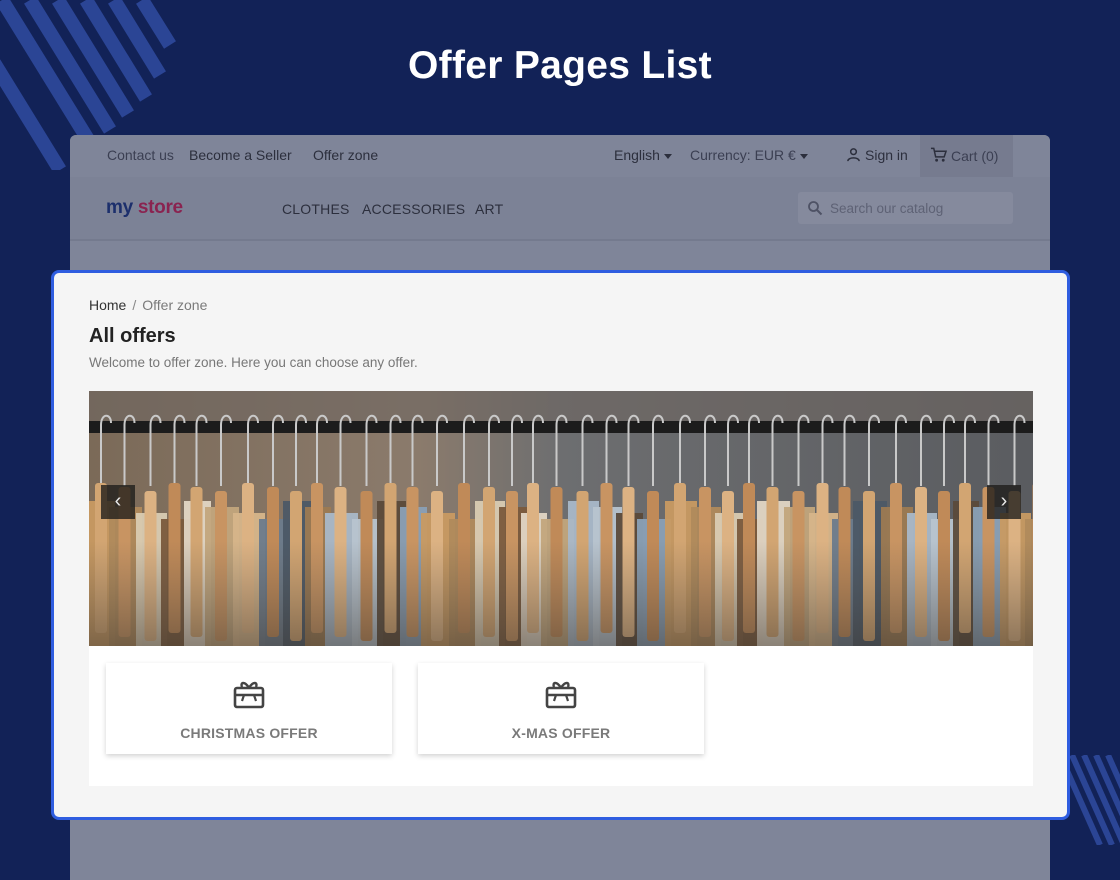 This screenshot has height=880, width=1120. What do you see at coordinates (886, 155) in the screenshot?
I see `sign-in-label: Sign in` at bounding box center [886, 155].